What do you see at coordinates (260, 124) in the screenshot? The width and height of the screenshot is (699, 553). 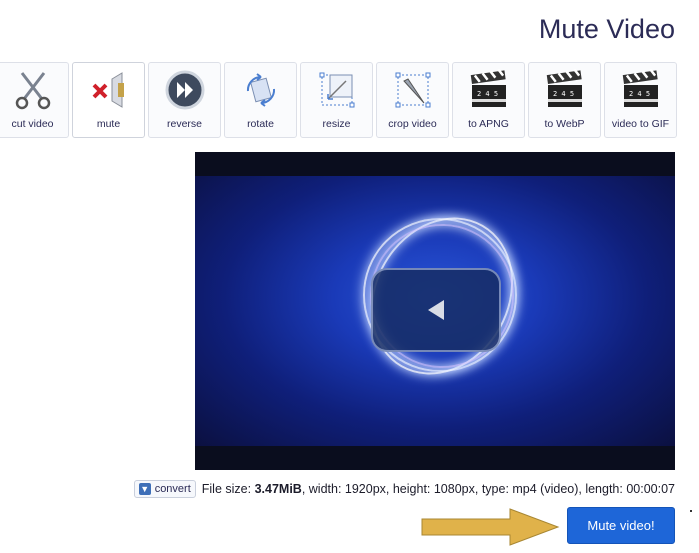 I see `tool-label: rotate` at bounding box center [260, 124].